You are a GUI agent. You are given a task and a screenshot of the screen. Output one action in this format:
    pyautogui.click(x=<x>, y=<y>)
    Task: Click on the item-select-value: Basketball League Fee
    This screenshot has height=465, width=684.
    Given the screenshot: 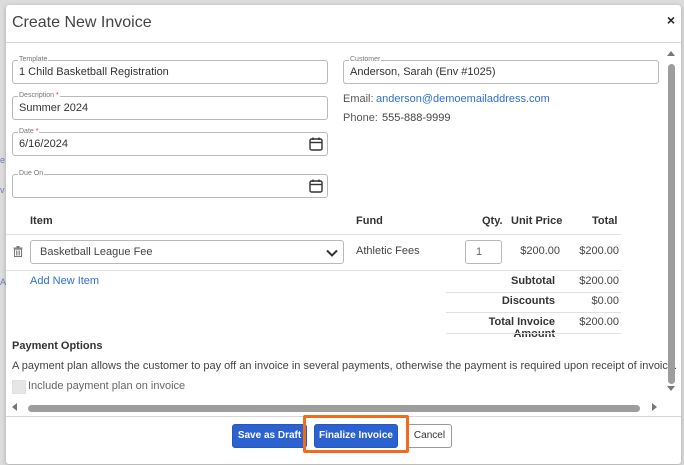 What is the action you would take?
    pyautogui.click(x=96, y=252)
    